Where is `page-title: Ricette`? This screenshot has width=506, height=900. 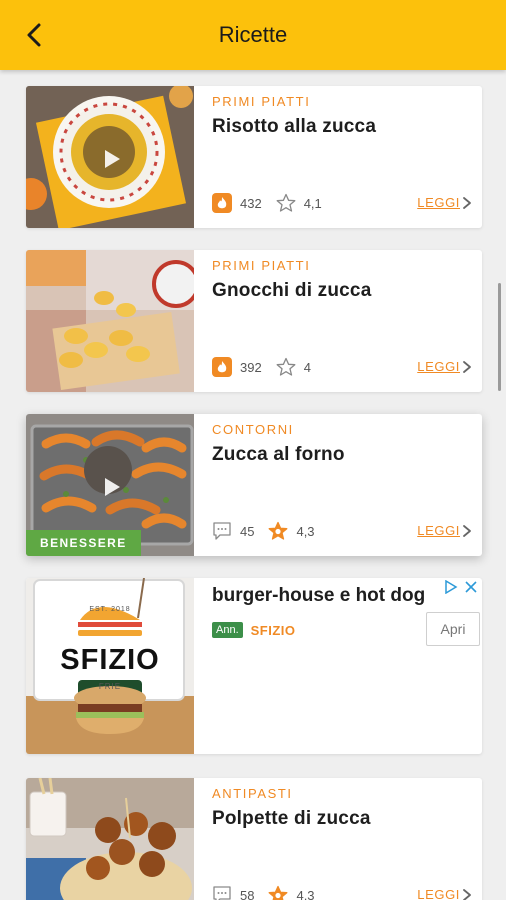
page-title: Ricette is located at coordinates (253, 34).